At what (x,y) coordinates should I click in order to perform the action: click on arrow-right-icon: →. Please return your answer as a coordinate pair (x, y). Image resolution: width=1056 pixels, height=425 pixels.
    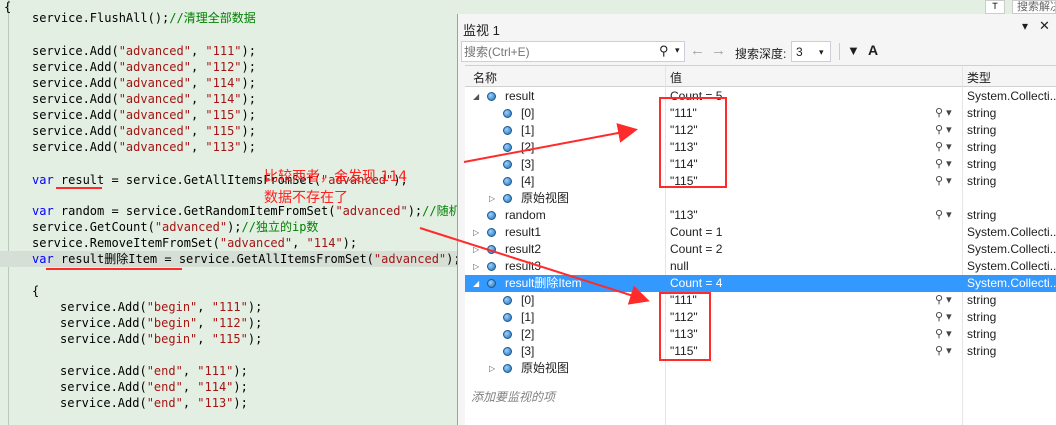
    Looking at the image, I should click on (718, 50).